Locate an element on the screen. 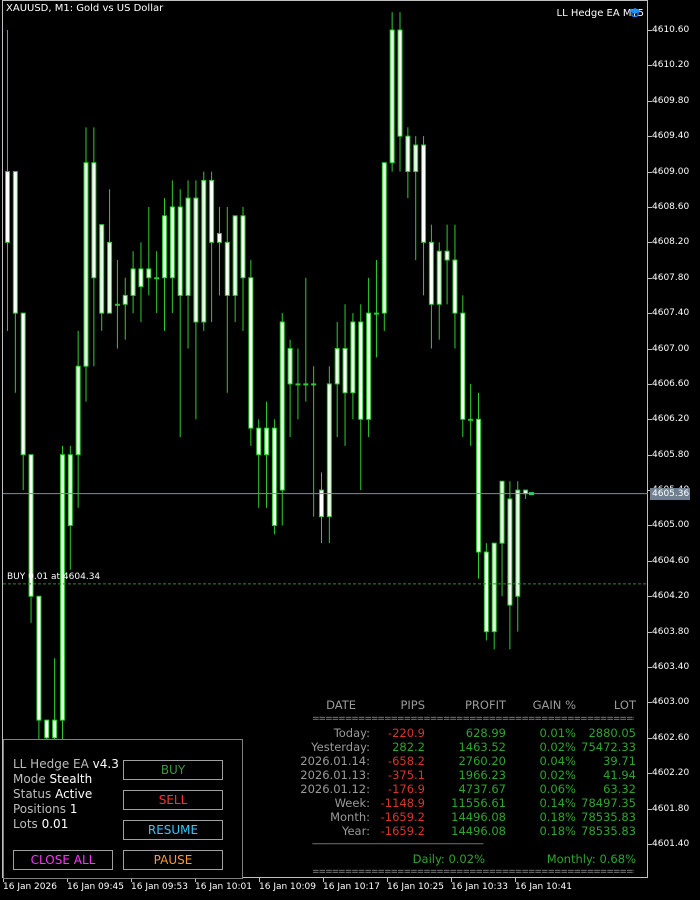  resume-button: RESUME is located at coordinates (173, 830).